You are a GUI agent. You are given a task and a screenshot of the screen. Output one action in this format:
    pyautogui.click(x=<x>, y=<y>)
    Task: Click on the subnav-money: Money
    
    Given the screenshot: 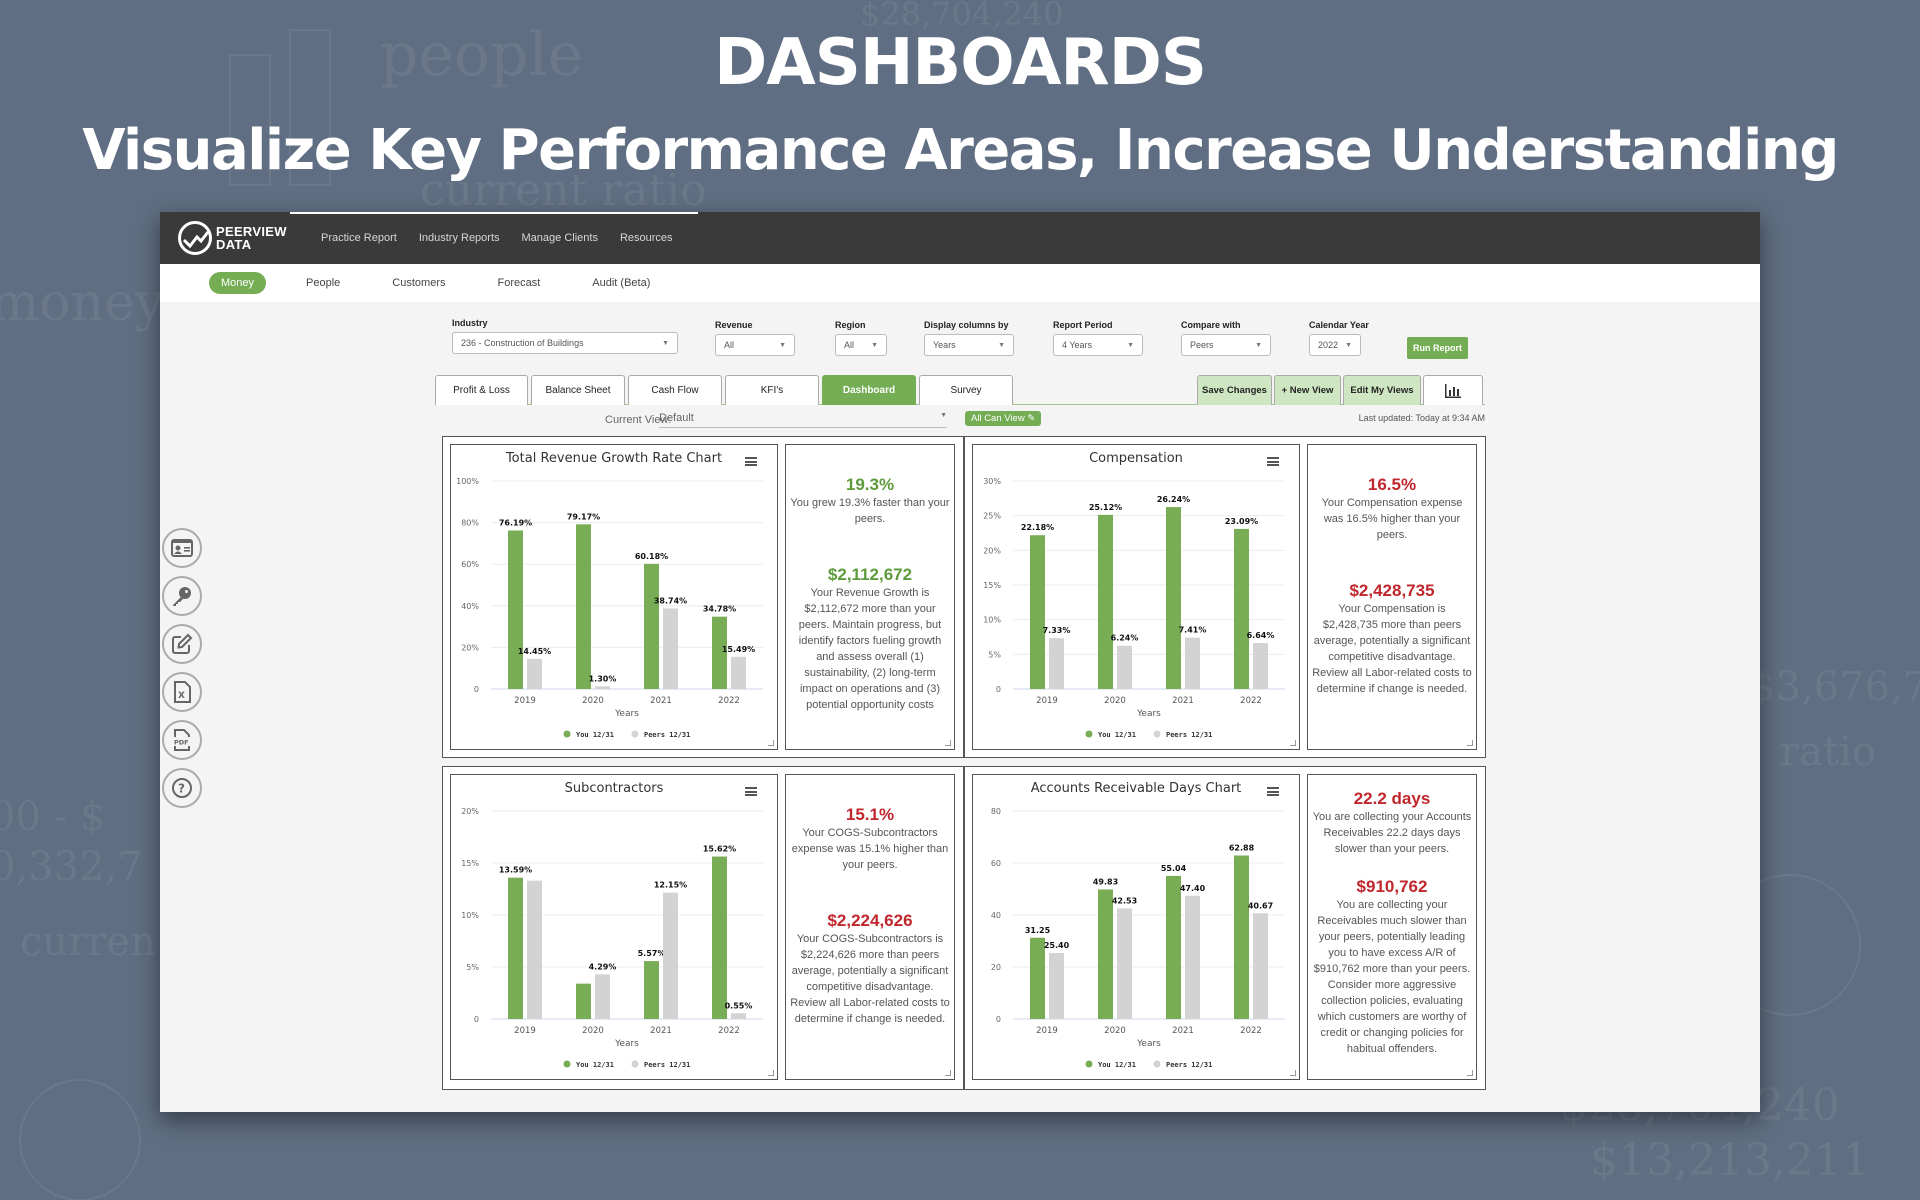 What is the action you would take?
    pyautogui.click(x=238, y=283)
    